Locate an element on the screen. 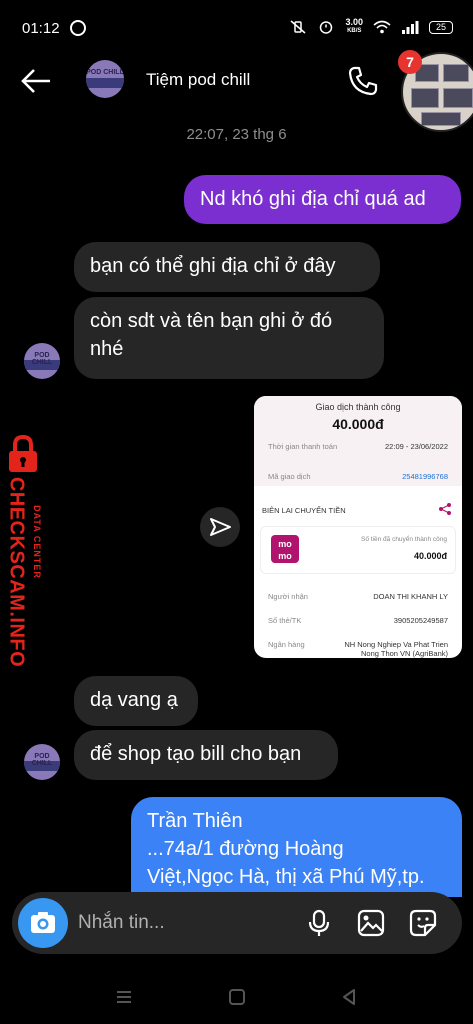 This screenshot has width=473, height=1024. home-icon is located at coordinates (237, 997).